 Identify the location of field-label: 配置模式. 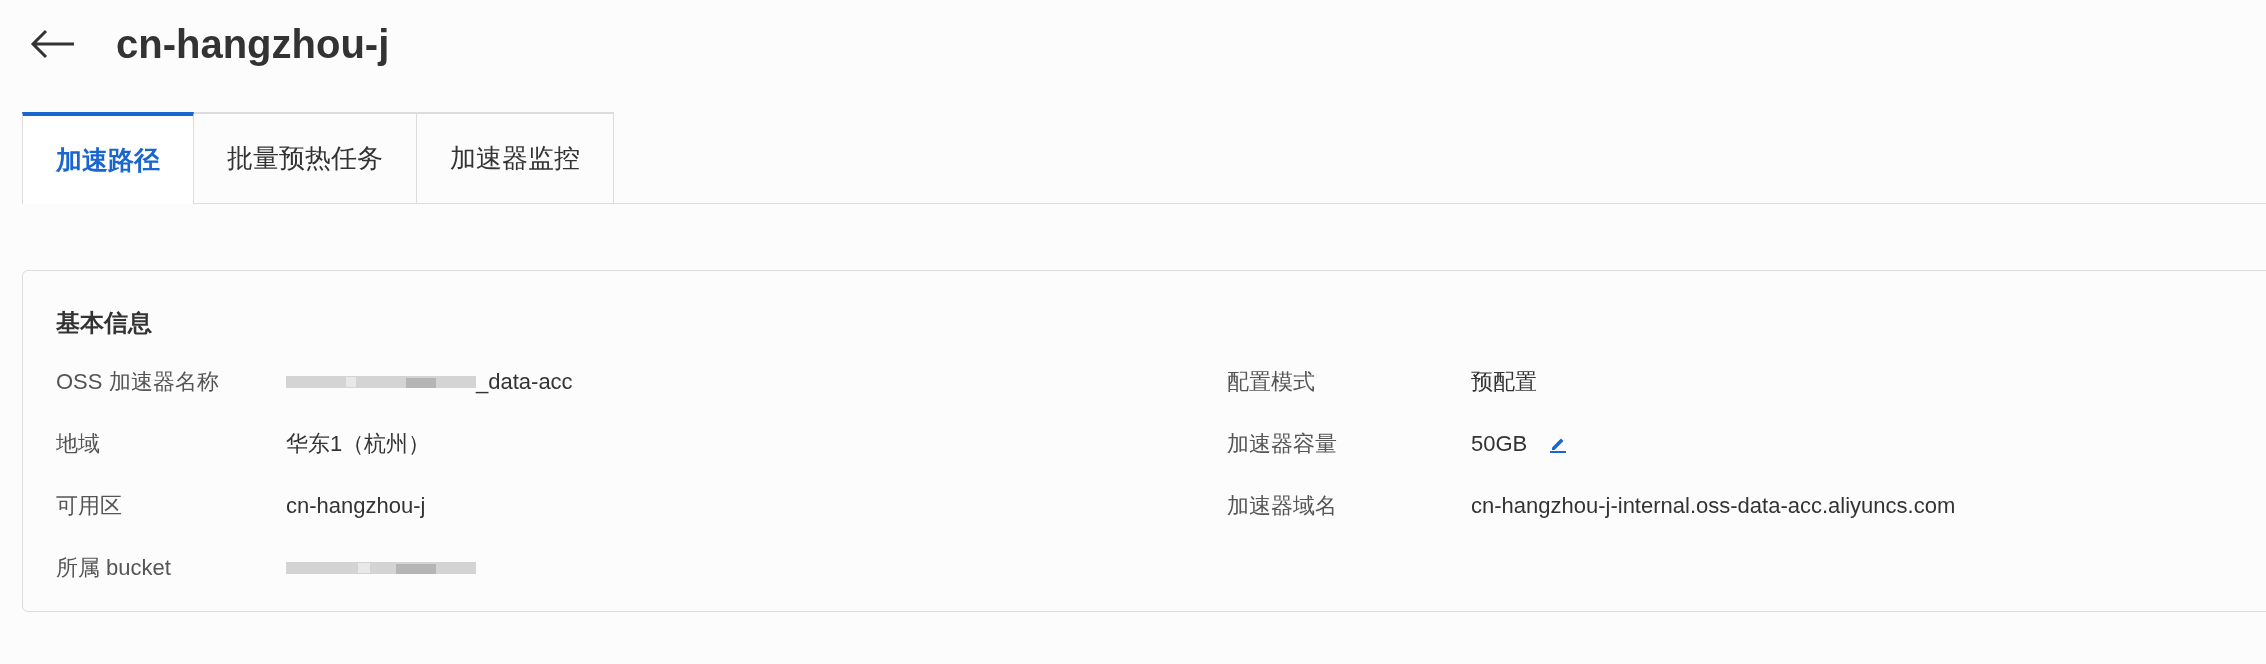
(1271, 382).